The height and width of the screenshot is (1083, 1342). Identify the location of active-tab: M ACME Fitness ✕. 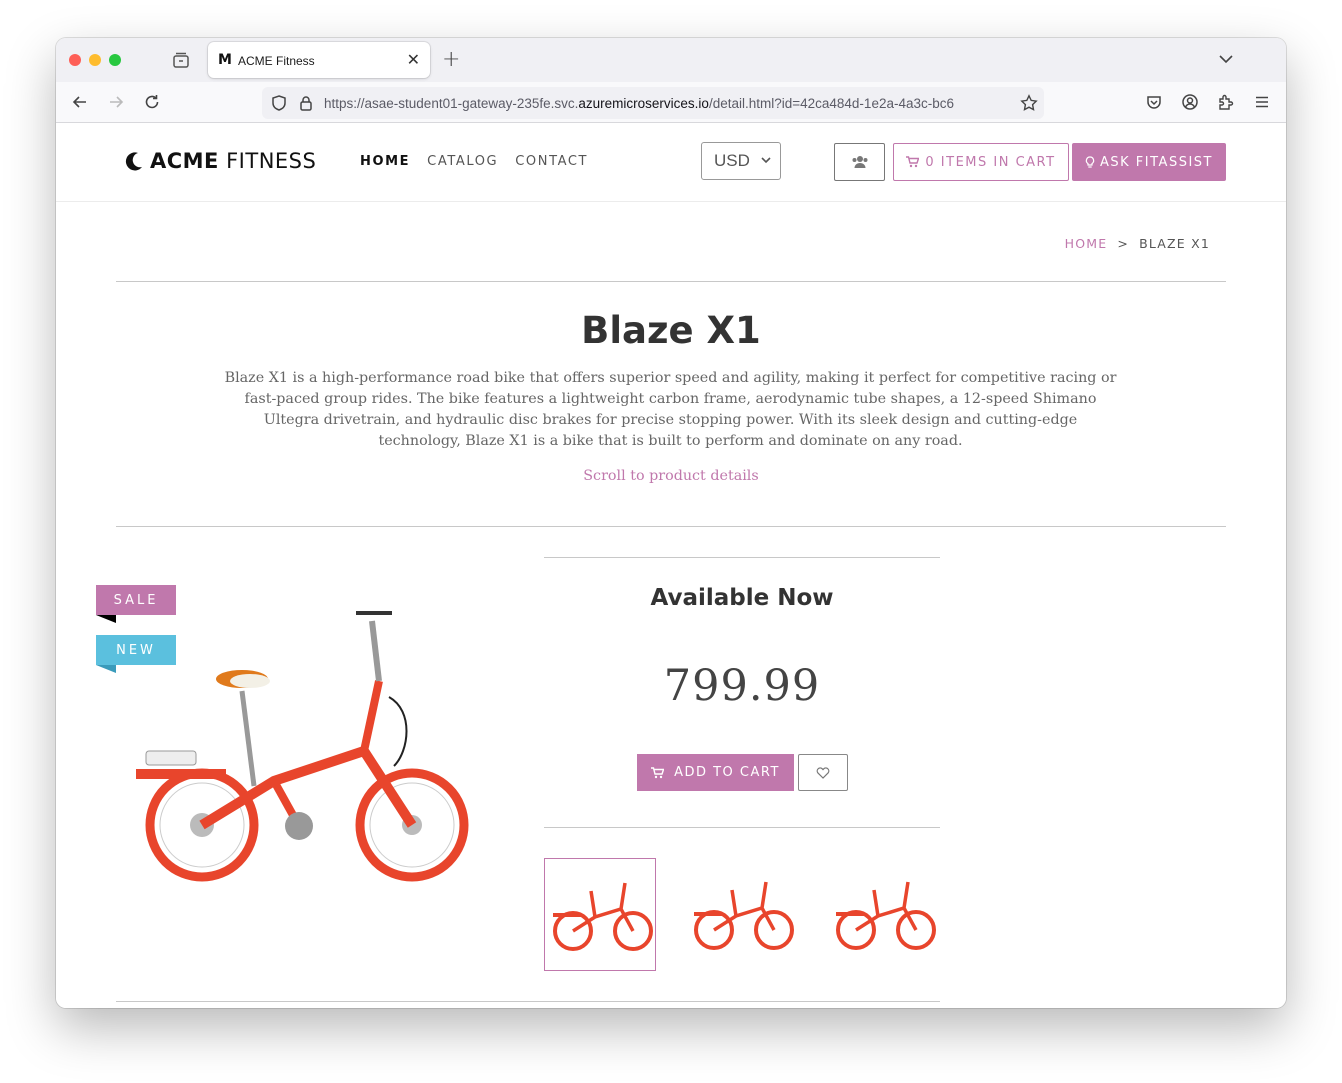
(319, 60).